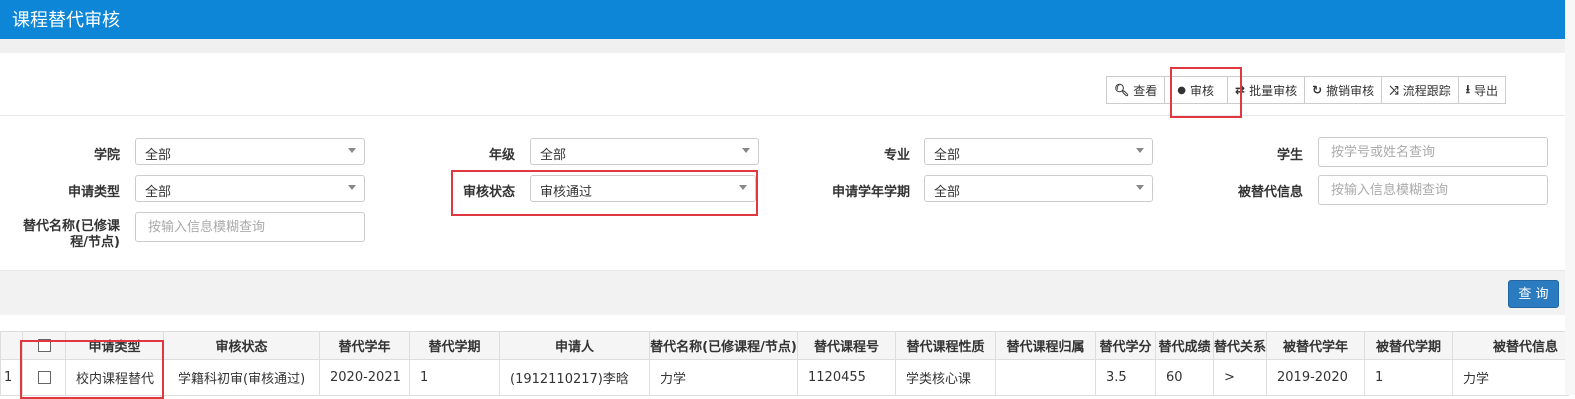 The width and height of the screenshot is (1575, 399). I want to click on application-type-label: 申请类型, so click(93, 192).